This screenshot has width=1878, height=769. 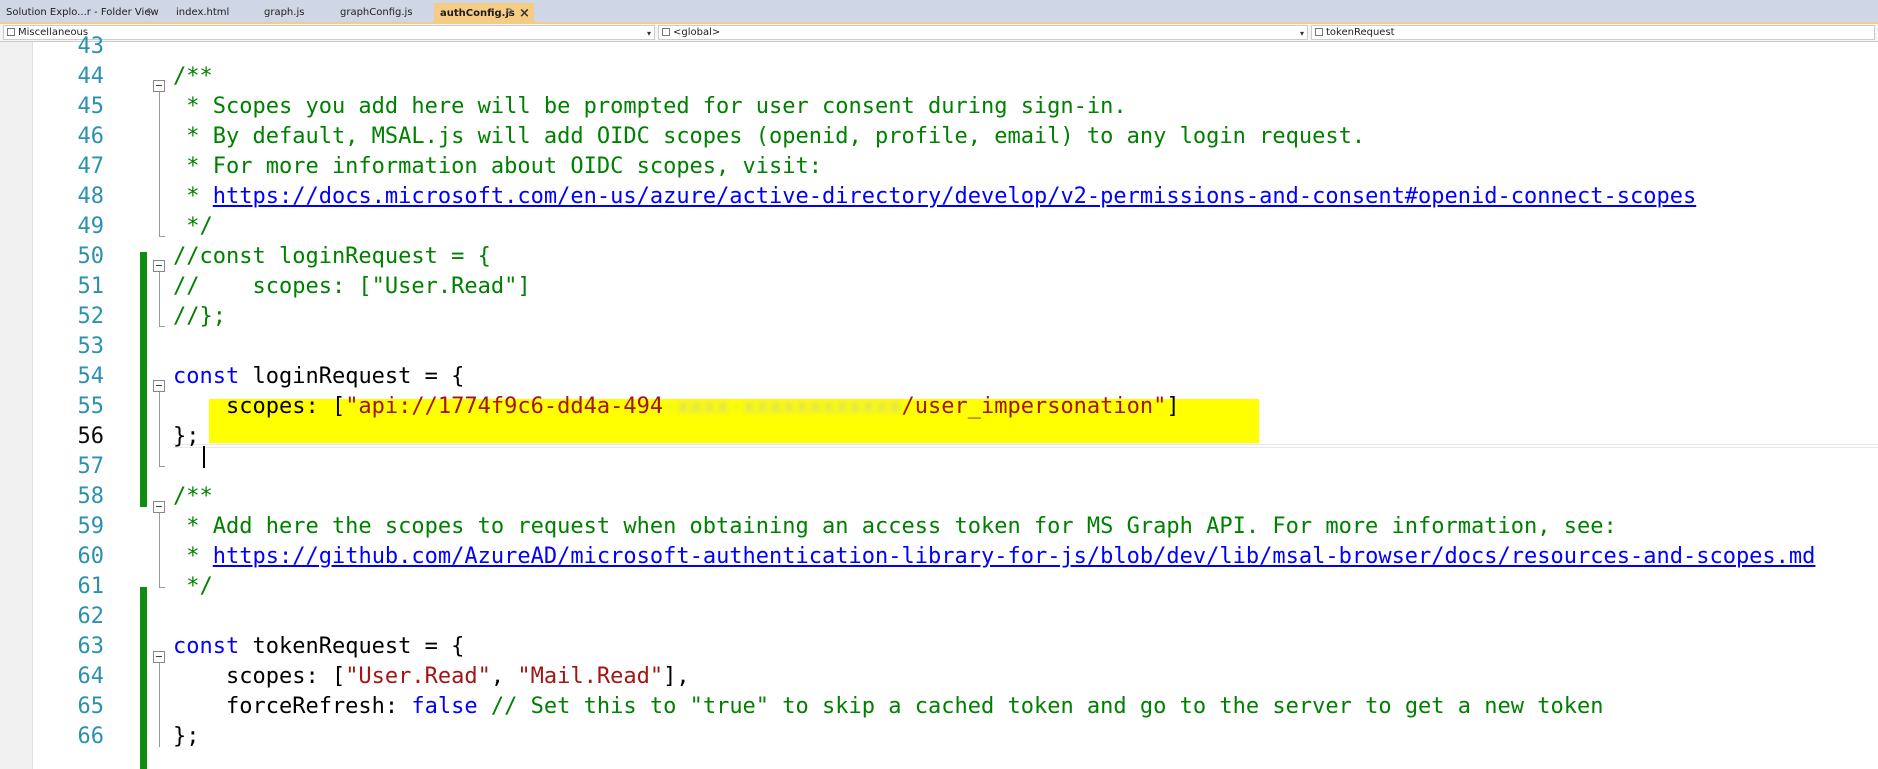 I want to click on code-token: "Mail.Read", so click(x=590, y=676).